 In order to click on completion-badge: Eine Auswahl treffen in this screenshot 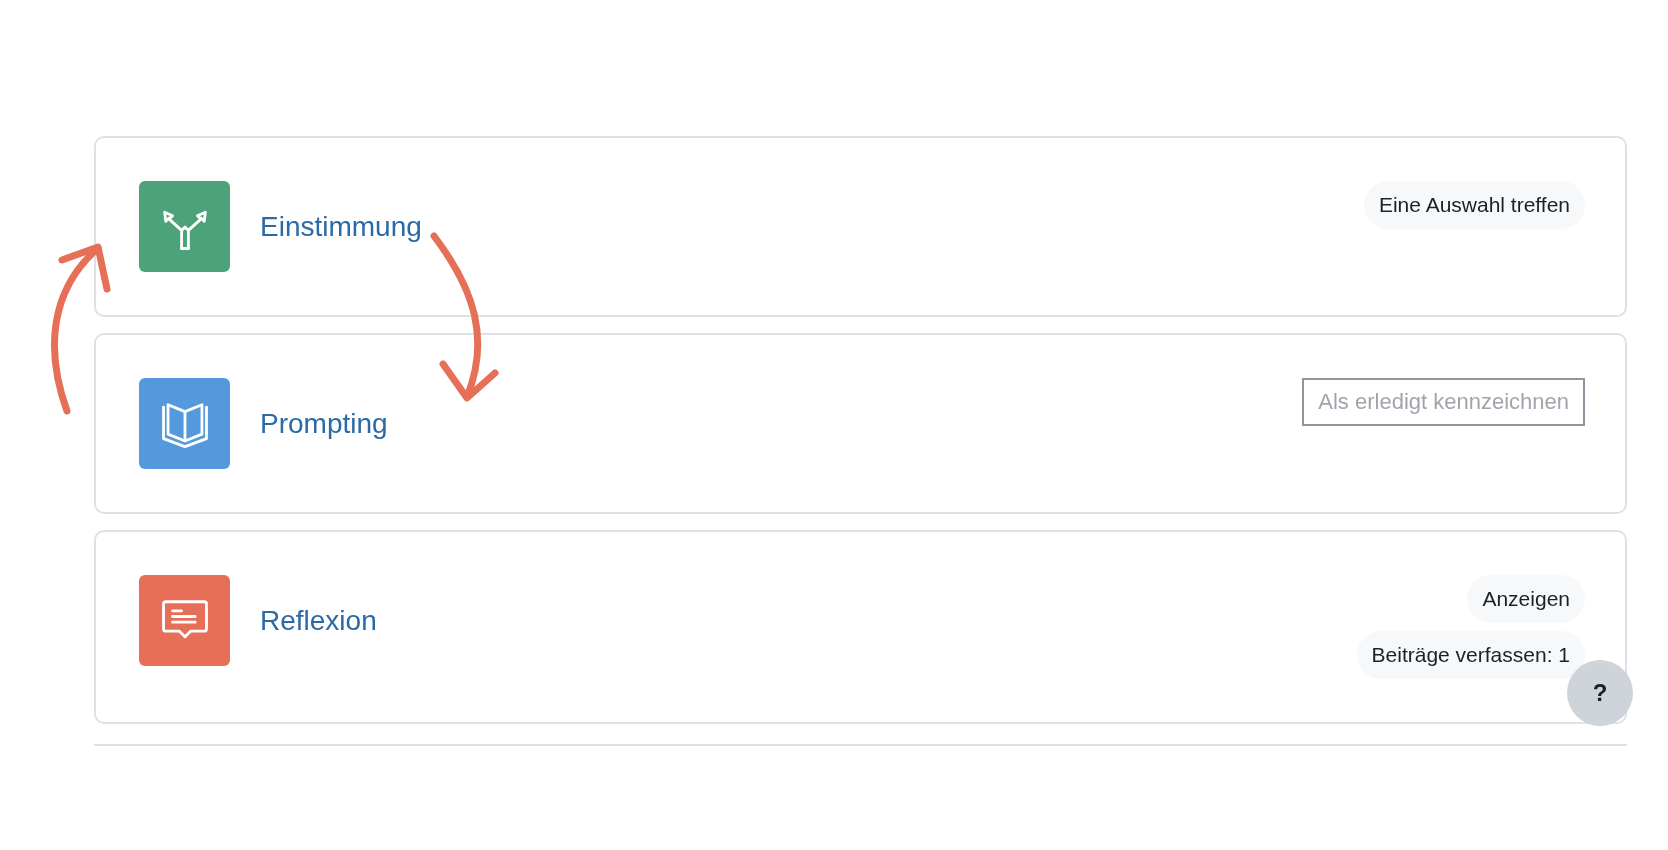, I will do `click(1474, 205)`.